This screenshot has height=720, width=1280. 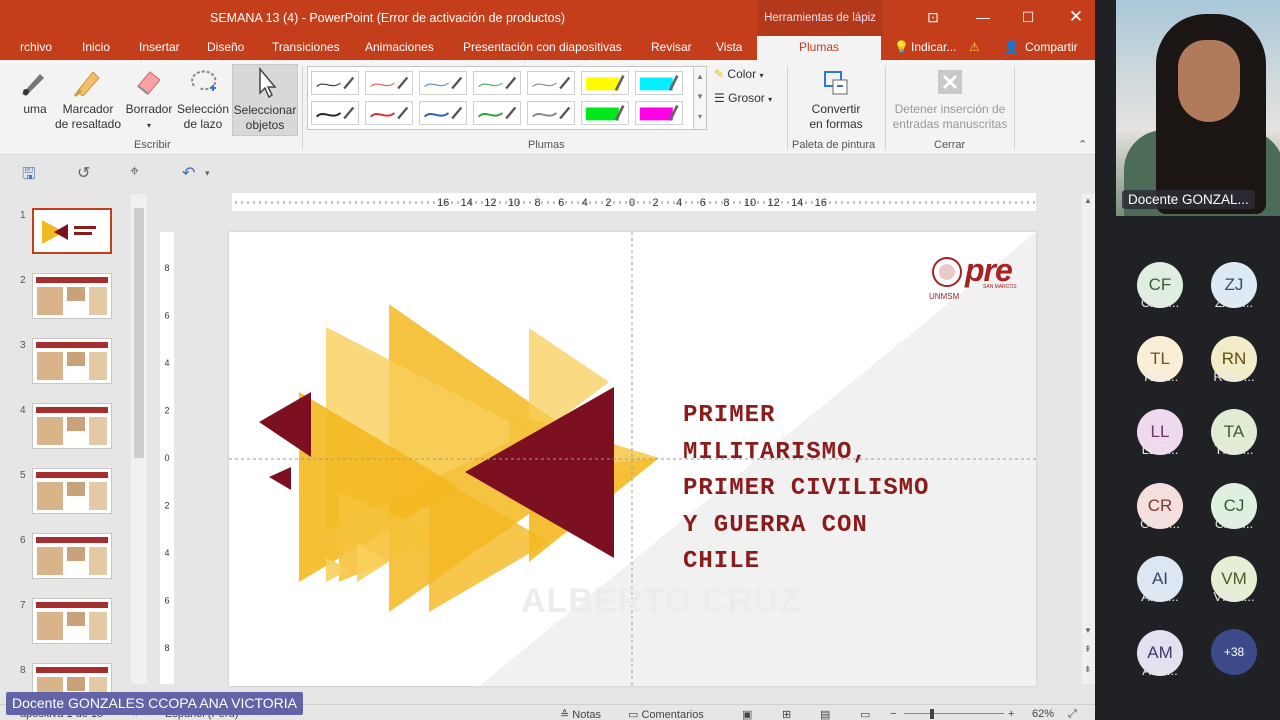 What do you see at coordinates (306, 47) in the screenshot?
I see `tab-transiciones: Transiciones` at bounding box center [306, 47].